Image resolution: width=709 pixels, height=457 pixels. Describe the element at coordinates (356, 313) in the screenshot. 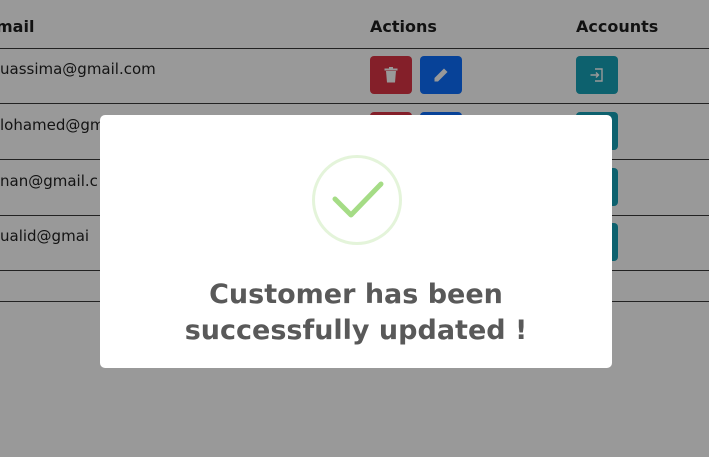

I see `modal-title: Customer has been successfully updated !` at that location.